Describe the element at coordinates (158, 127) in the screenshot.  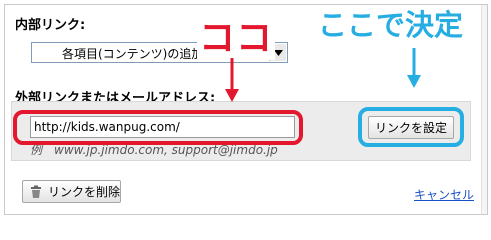
I see `highlight-url-box` at that location.